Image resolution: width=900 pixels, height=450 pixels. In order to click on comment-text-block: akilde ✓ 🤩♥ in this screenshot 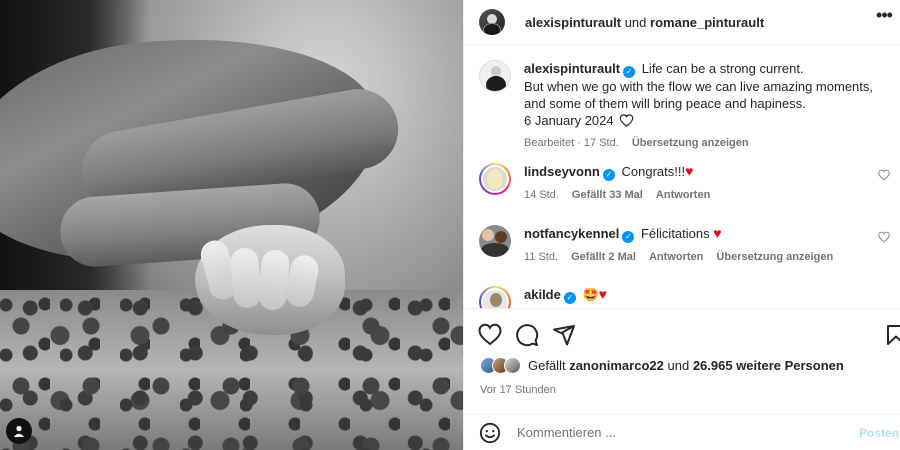, I will do `click(708, 297)`.